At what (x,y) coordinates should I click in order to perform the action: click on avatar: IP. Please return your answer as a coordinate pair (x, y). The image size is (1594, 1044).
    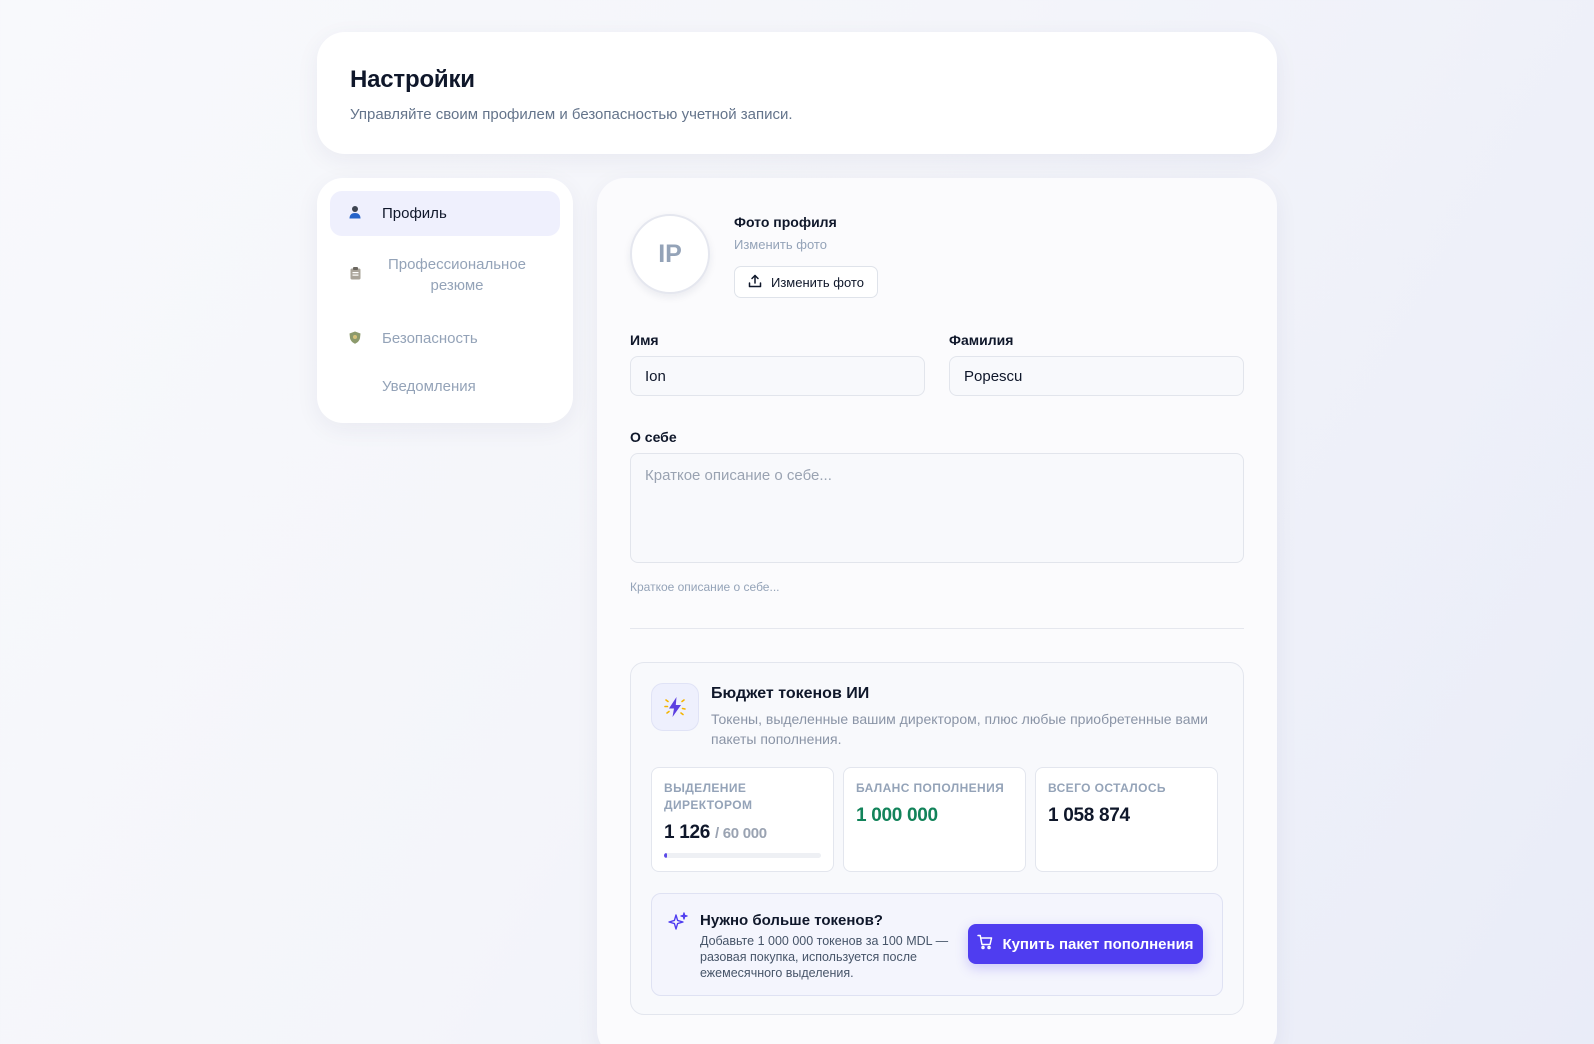
    Looking at the image, I should click on (670, 254).